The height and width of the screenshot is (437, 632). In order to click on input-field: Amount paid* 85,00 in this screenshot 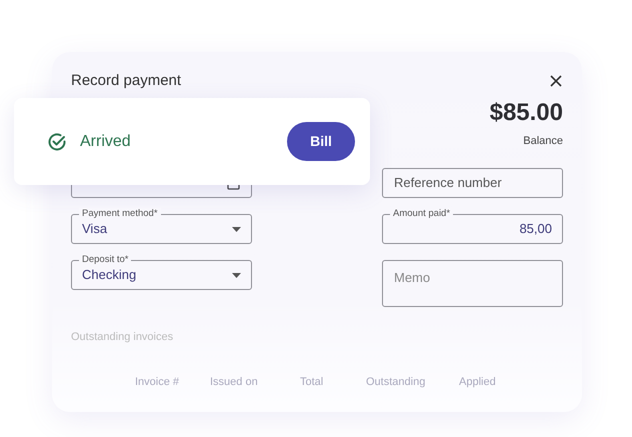, I will do `click(472, 226)`.